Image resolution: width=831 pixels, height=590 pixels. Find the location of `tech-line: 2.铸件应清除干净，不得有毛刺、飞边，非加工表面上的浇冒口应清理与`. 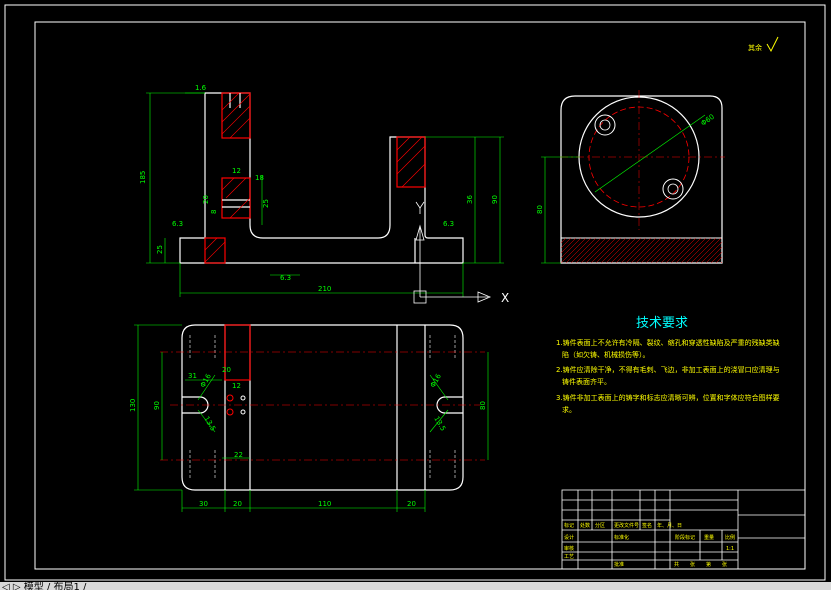

tech-line: 2.铸件应清除干净，不得有毛刺、飞边，非加工表面上的浇冒口应清理与 is located at coordinates (668, 369).